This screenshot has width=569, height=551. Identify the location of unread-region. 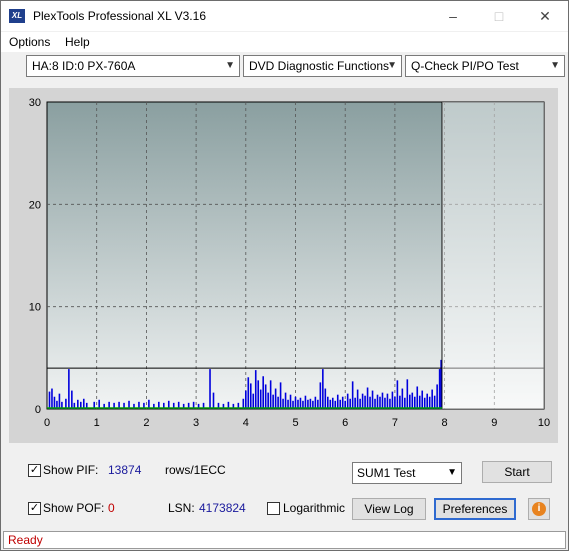
(493, 255).